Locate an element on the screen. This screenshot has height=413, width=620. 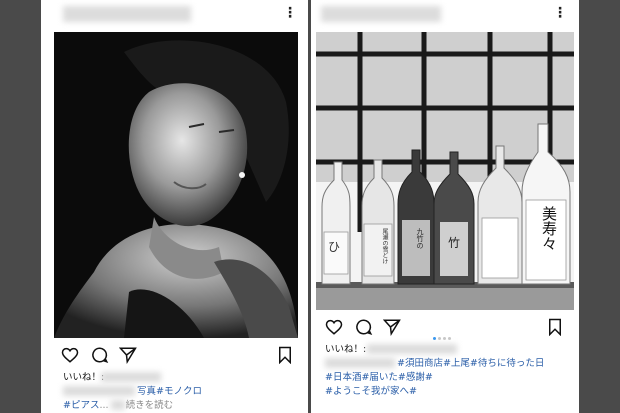
right-post-actions is located at coordinates (445, 328).